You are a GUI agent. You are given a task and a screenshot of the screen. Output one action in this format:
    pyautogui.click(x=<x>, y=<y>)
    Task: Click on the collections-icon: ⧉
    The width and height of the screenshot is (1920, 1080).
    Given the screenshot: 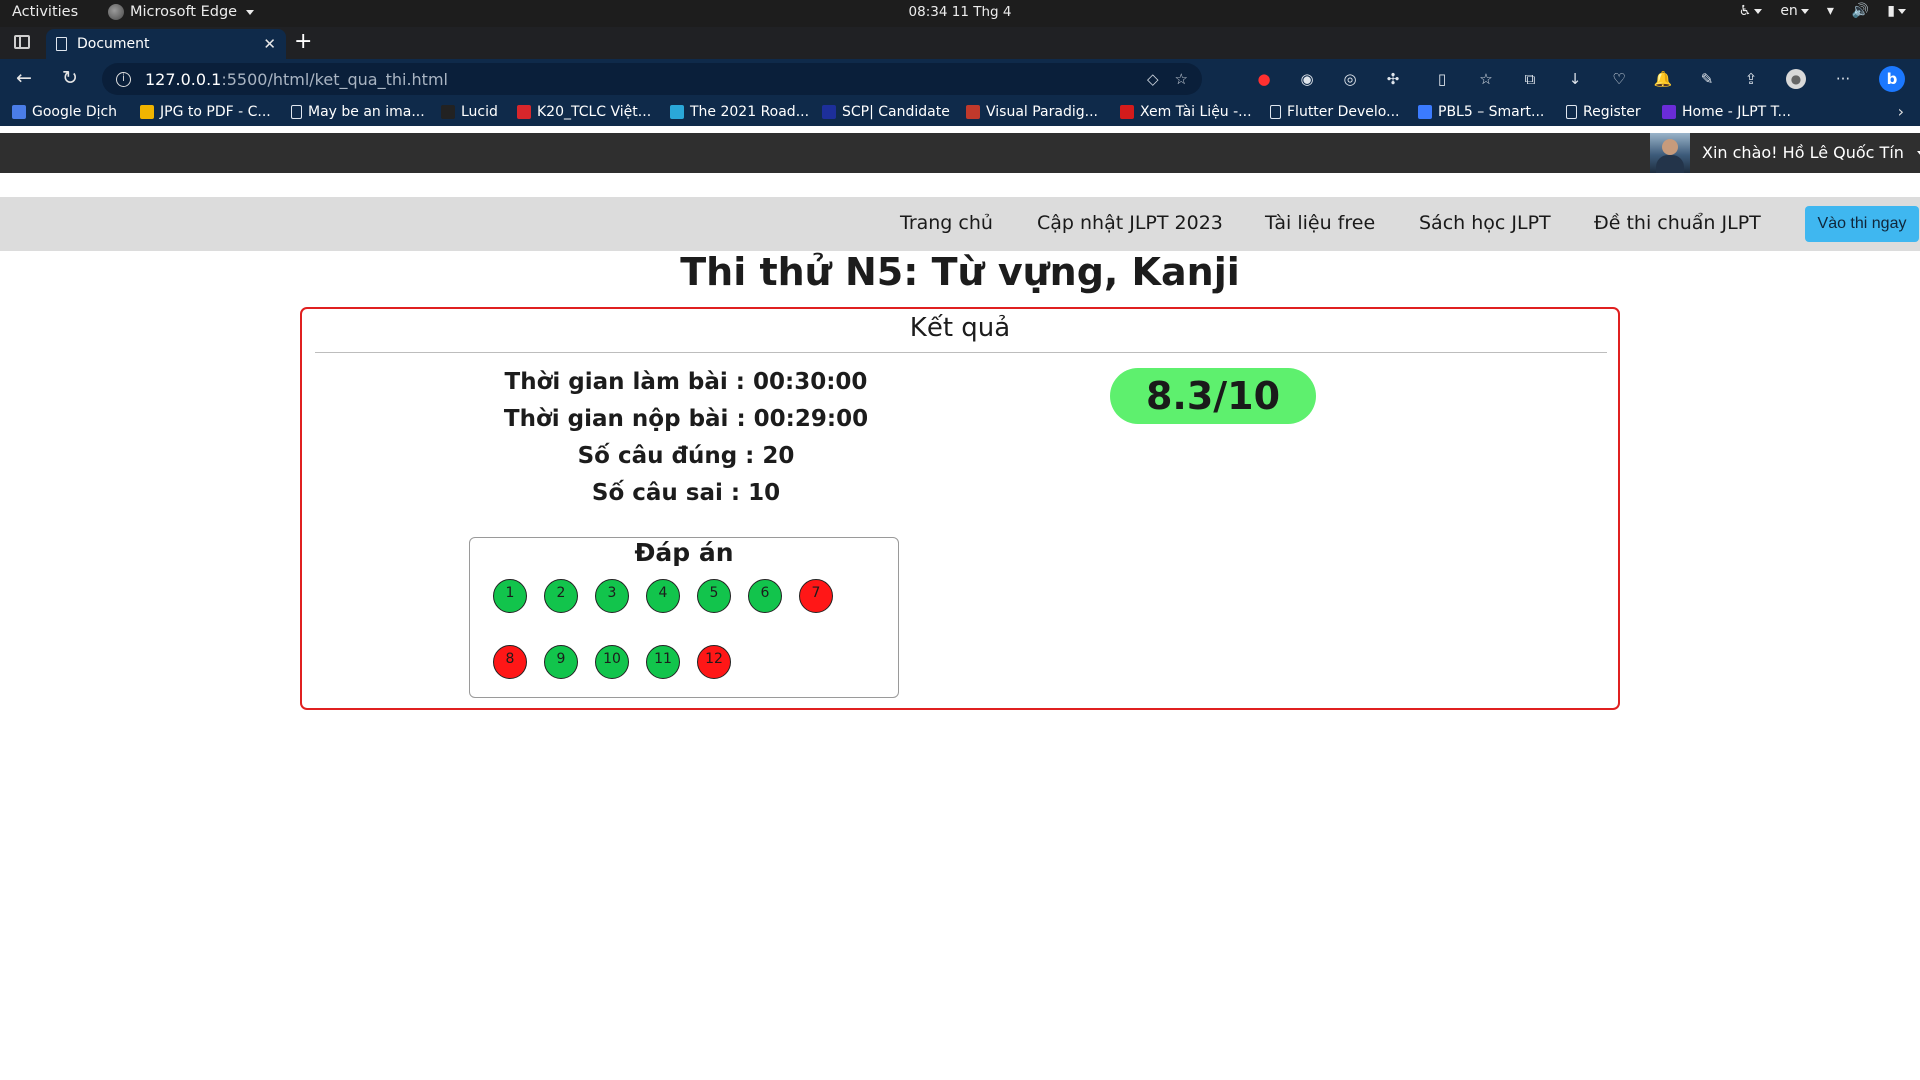 What is the action you would take?
    pyautogui.click(x=1530, y=79)
    